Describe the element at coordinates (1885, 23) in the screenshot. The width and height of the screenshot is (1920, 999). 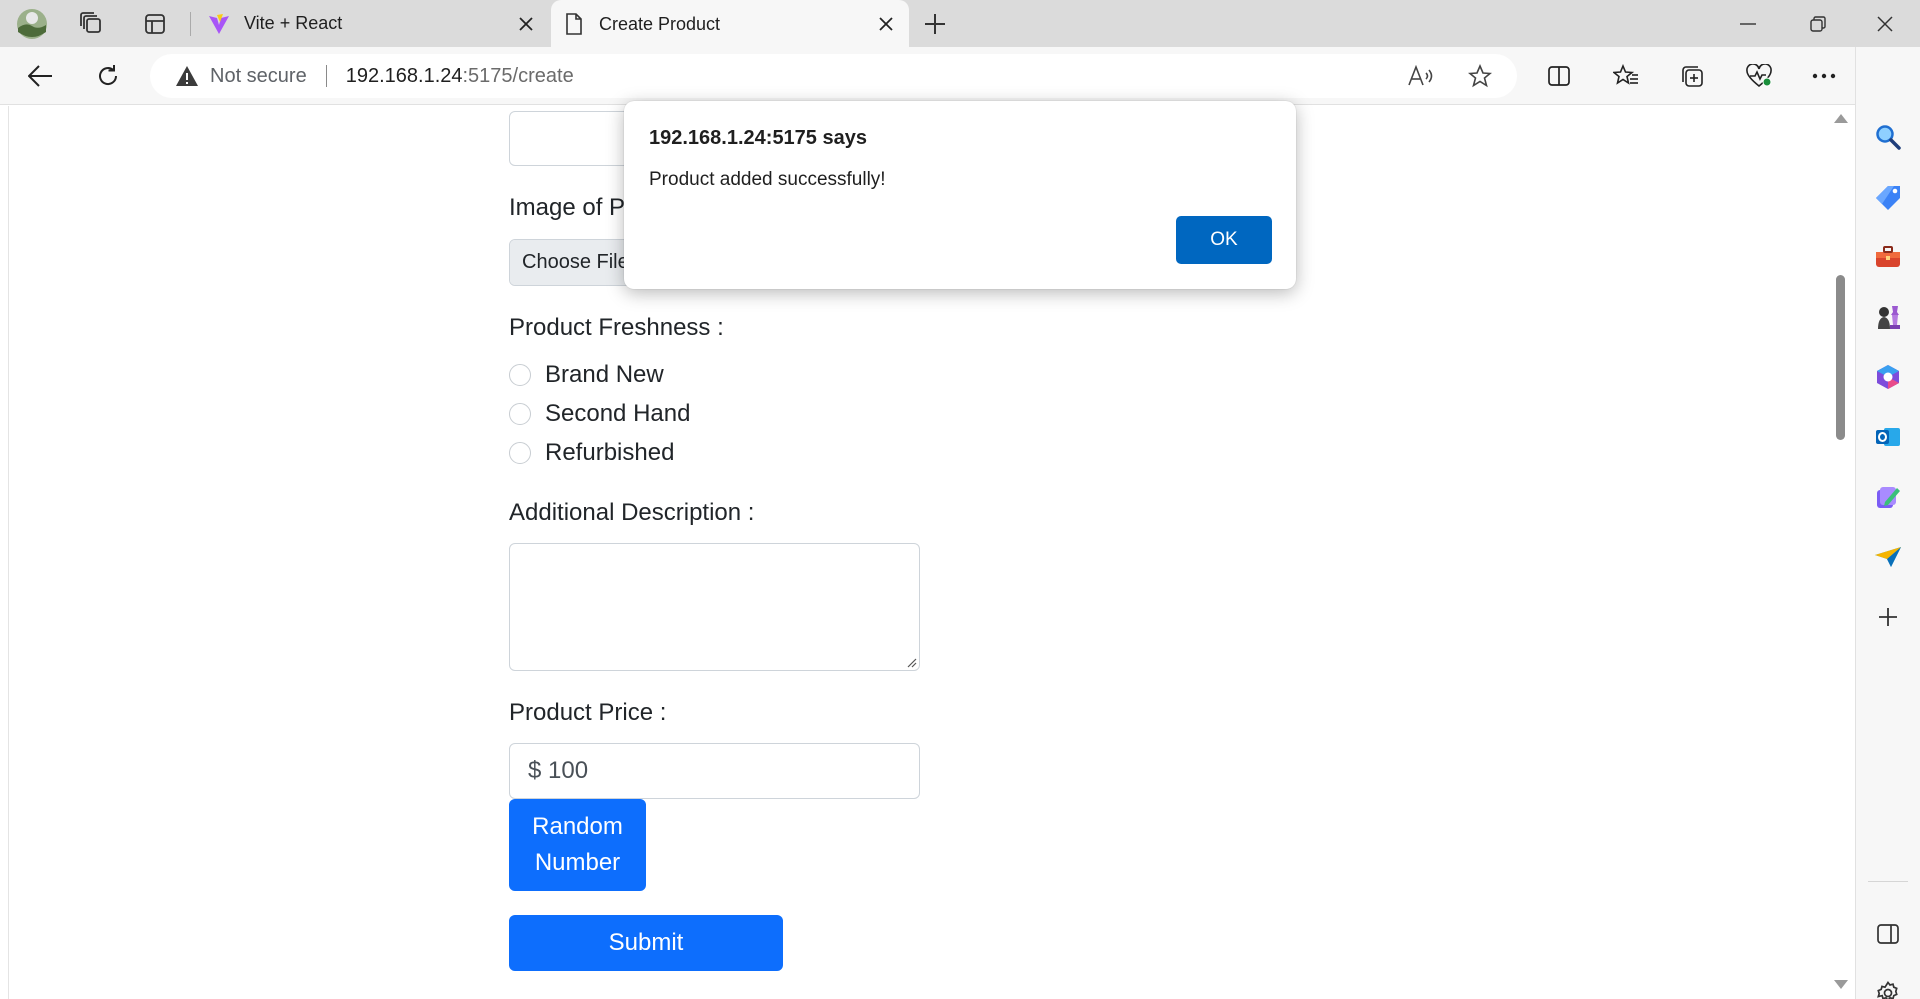
I see `window-close-icon` at that location.